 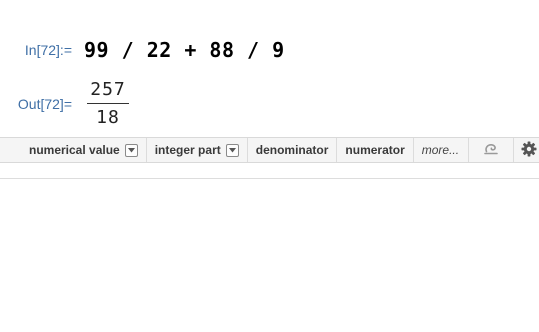 What do you see at coordinates (269, 178) in the screenshot?
I see `cell-divider` at bounding box center [269, 178].